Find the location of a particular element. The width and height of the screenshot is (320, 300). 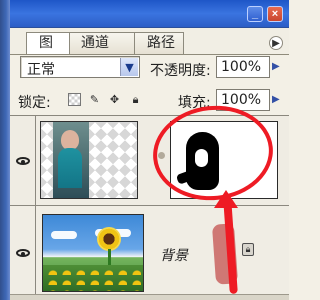

lock-transparency-icon is located at coordinates (74, 99).